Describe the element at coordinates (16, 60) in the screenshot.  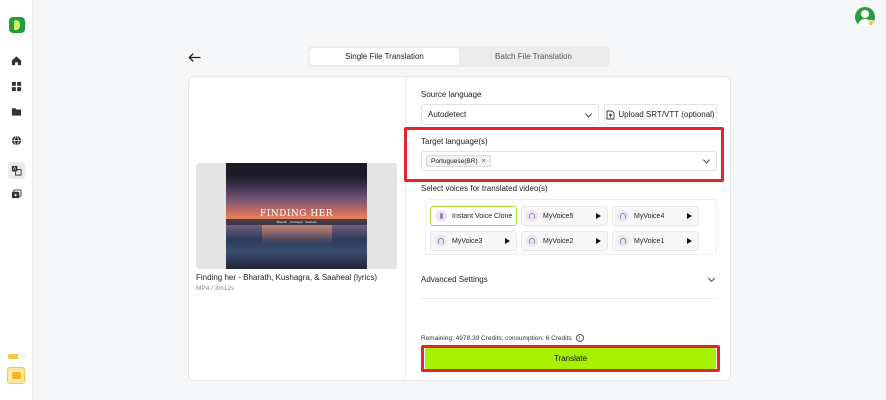
I see `home-icon` at that location.